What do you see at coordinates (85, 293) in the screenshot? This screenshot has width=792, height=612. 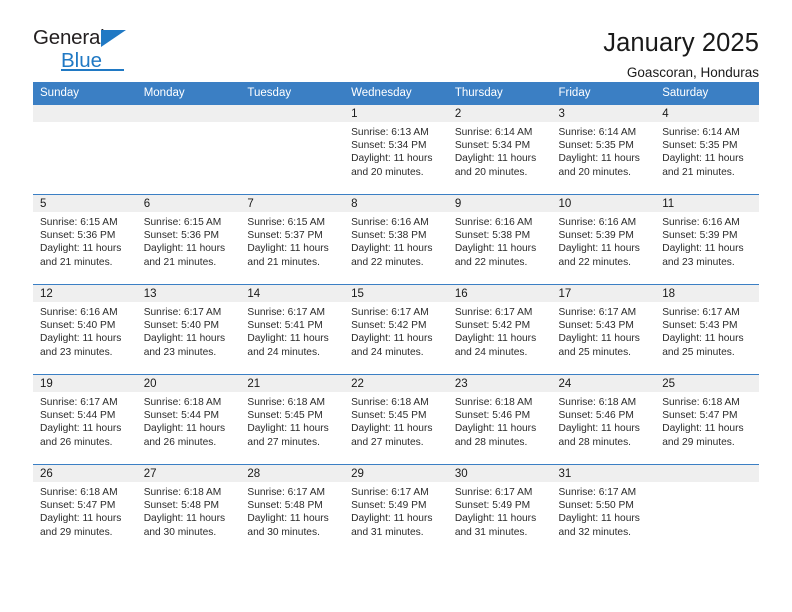 I see `day-number: 12` at bounding box center [85, 293].